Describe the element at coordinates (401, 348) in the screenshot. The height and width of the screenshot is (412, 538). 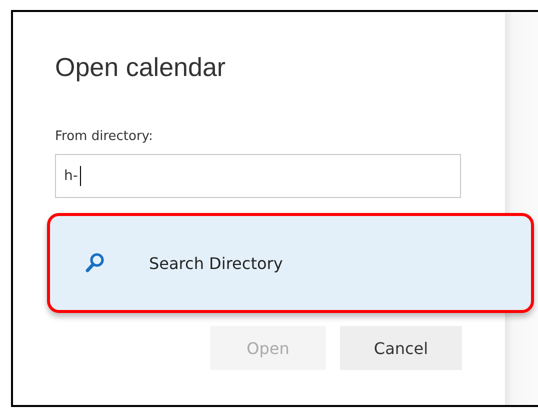
I see `dialog-button: Cancel` at that location.